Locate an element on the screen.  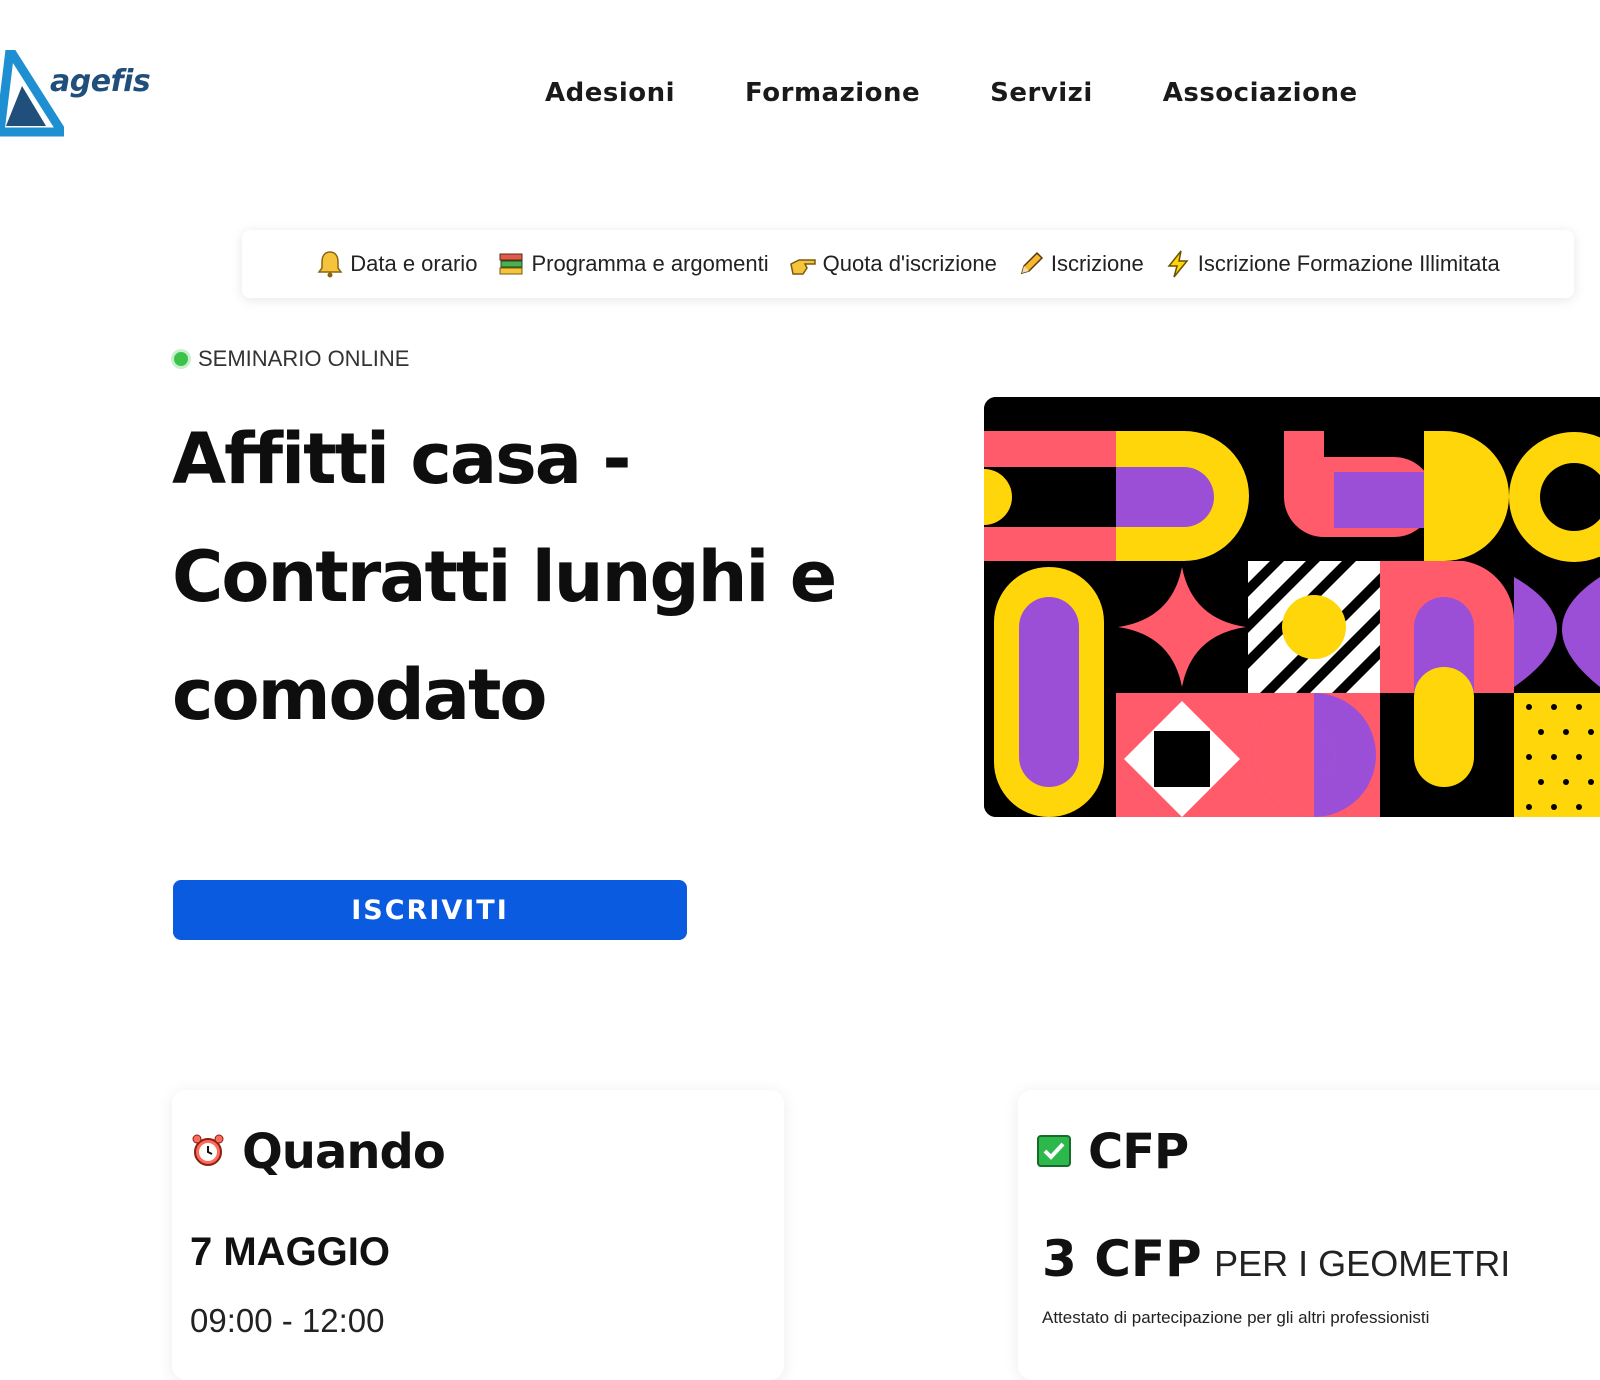
nav-associazione: Associazione is located at coordinates (1260, 93).